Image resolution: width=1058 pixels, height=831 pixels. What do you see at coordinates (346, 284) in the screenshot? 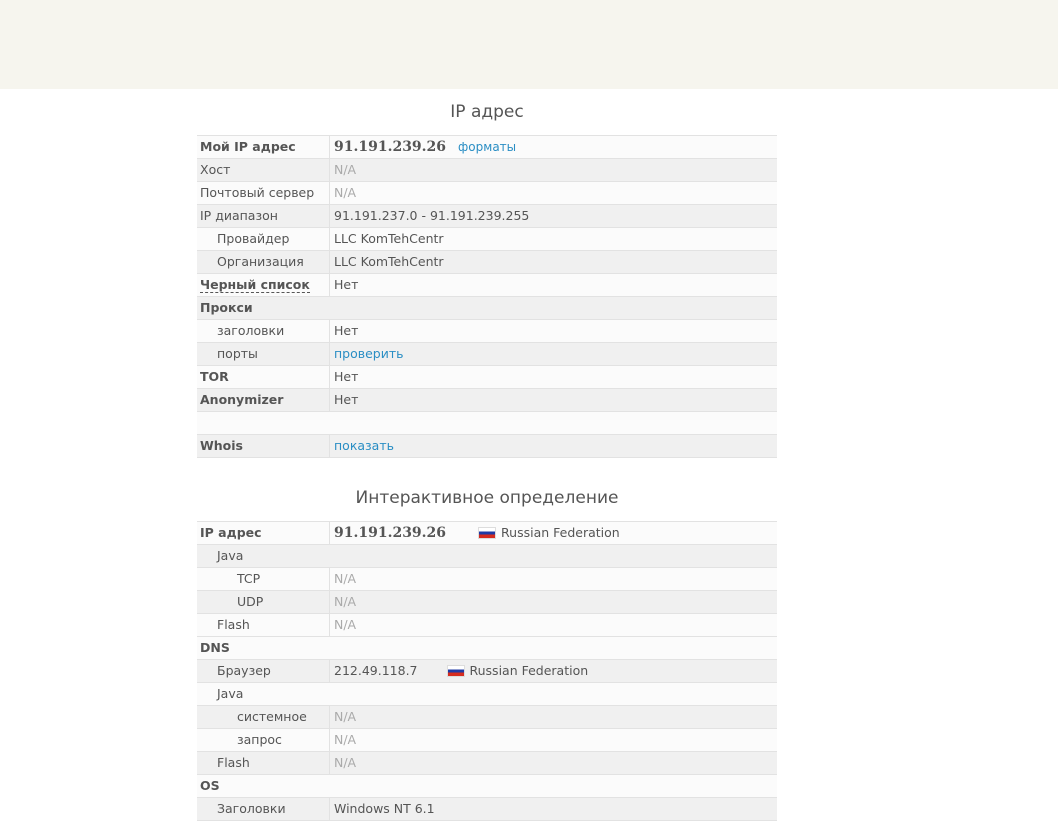
I see `blacklist-value: Нет` at bounding box center [346, 284].